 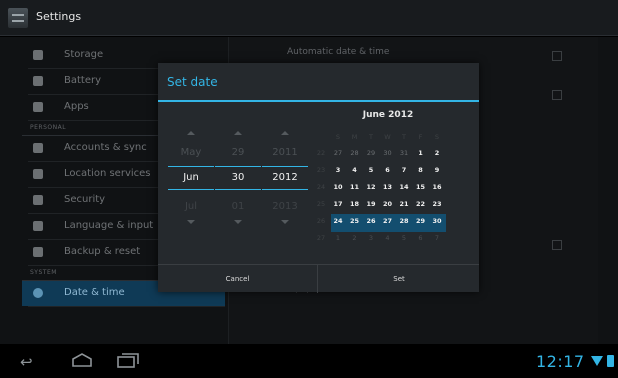 I want to click on auto-date-checkbox, so click(x=557, y=56).